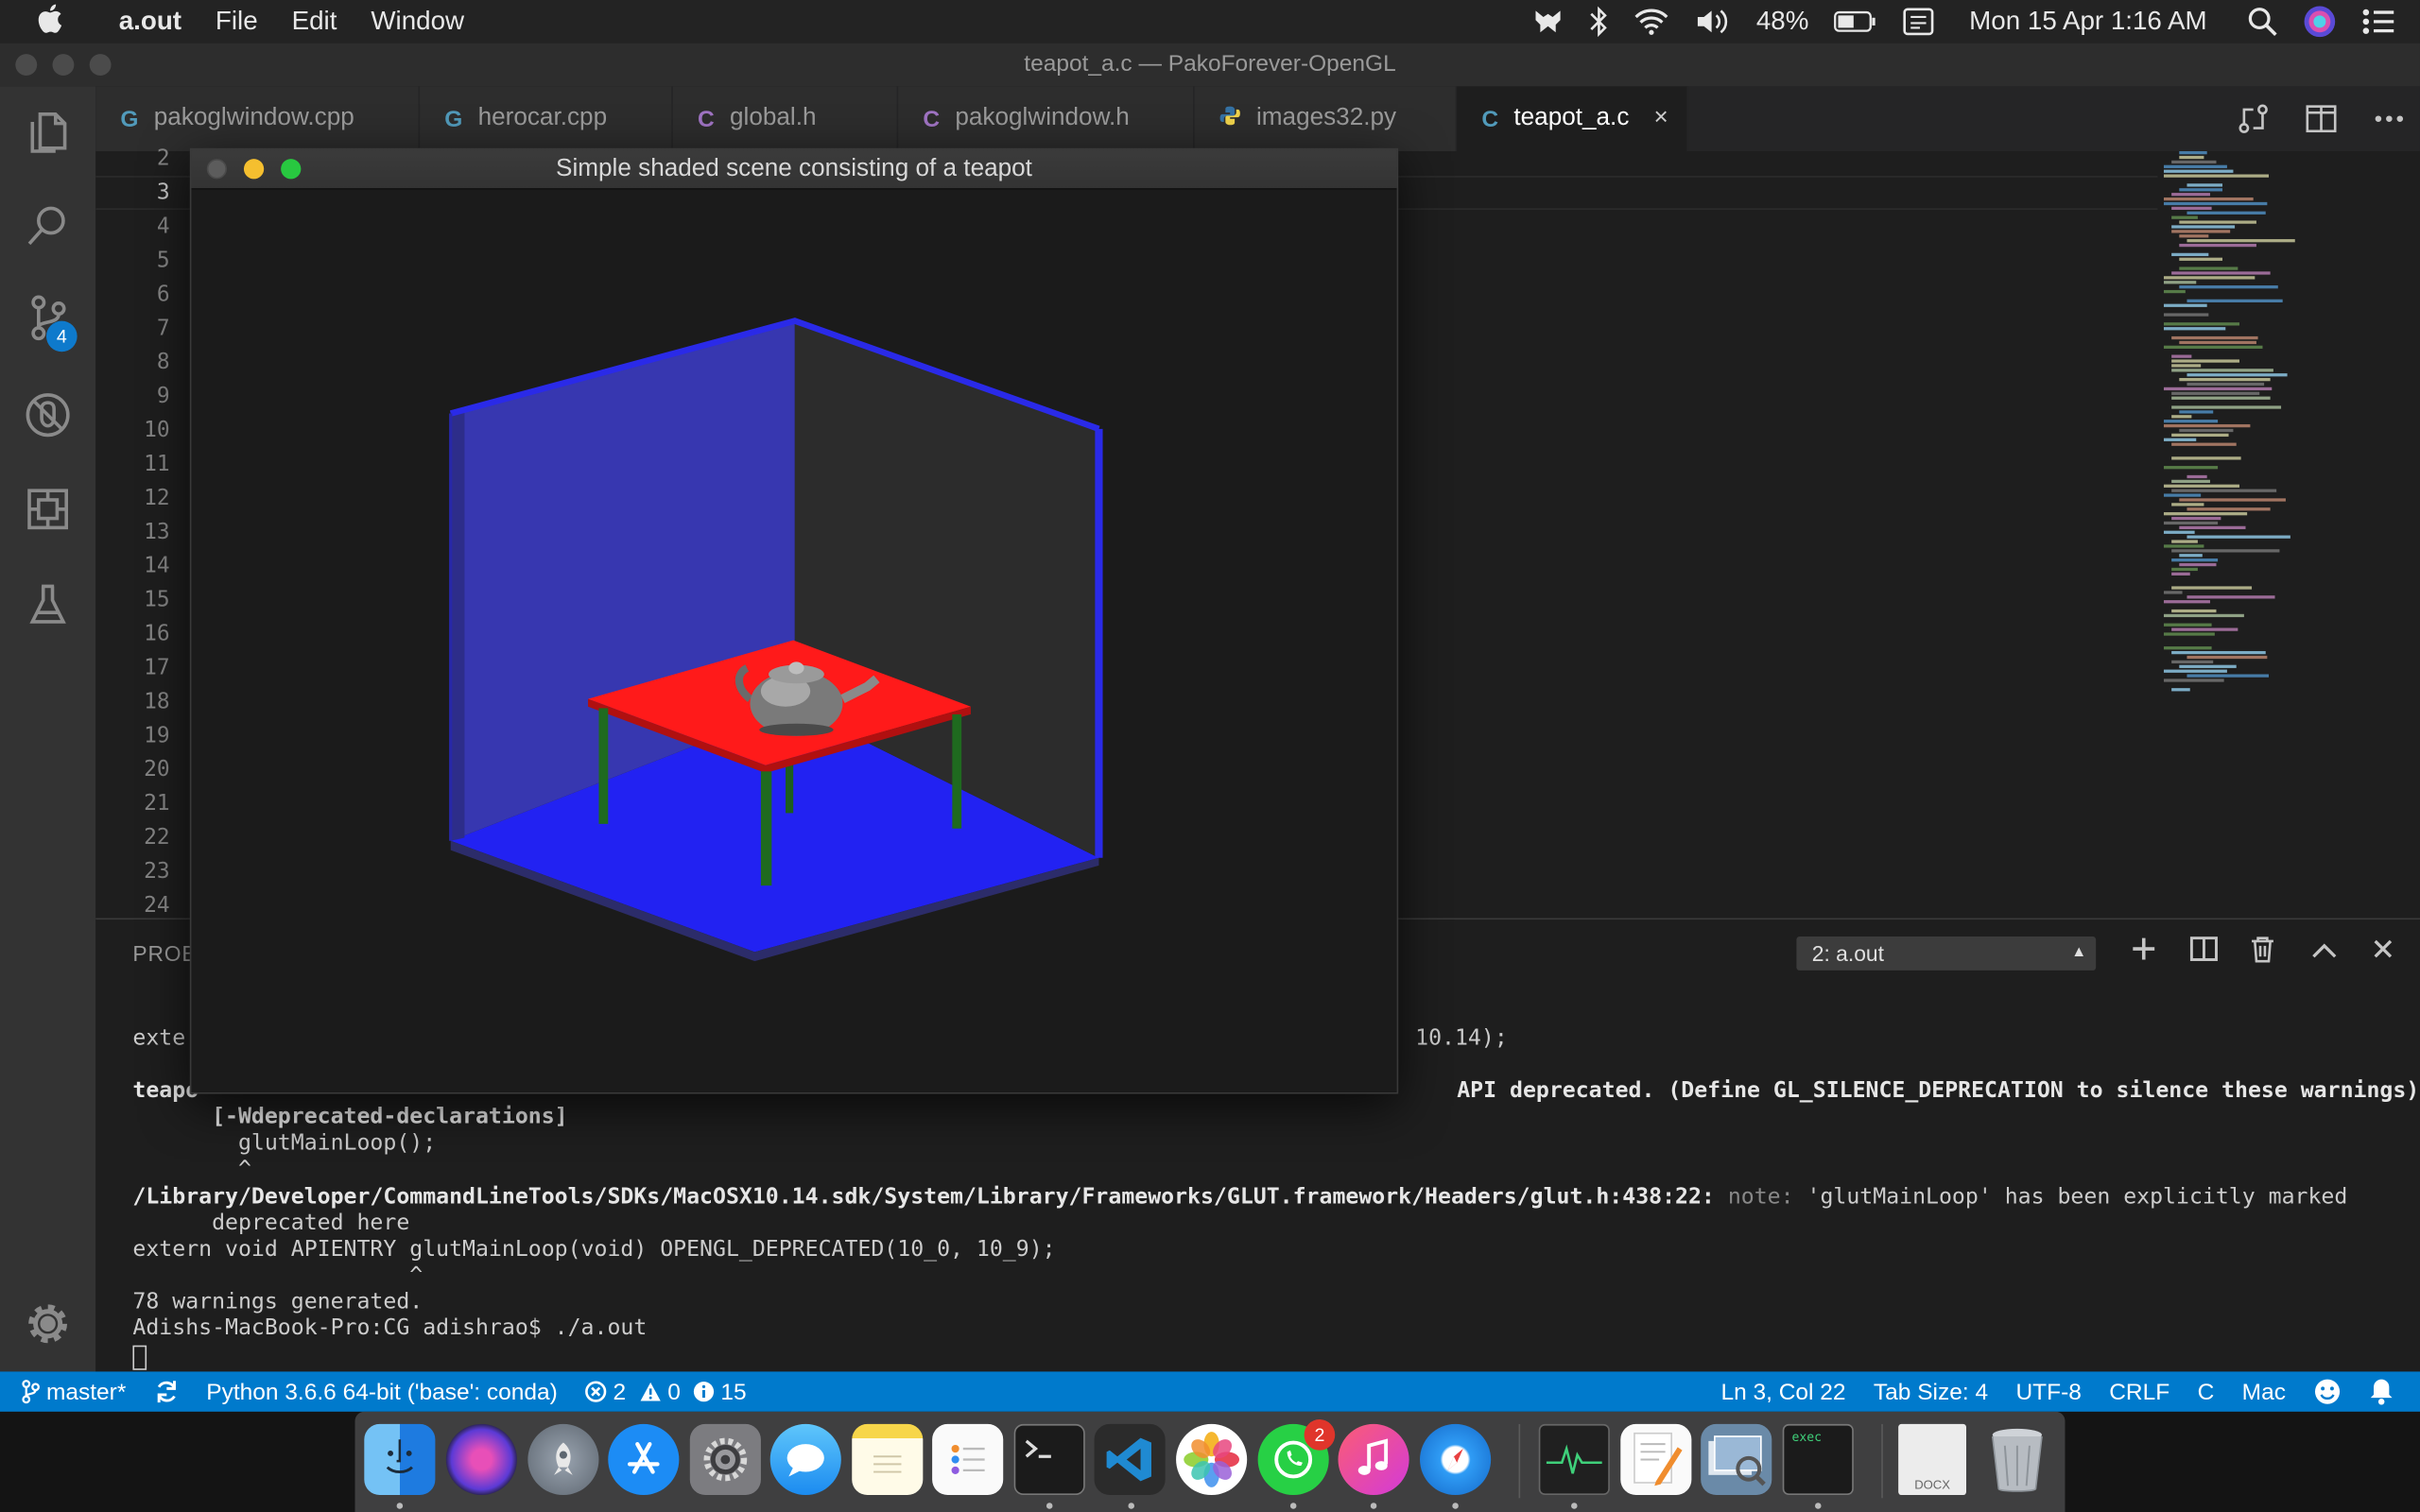 This screenshot has height=1512, width=2420. I want to click on encoding: UTF-8, so click(2049, 1392).